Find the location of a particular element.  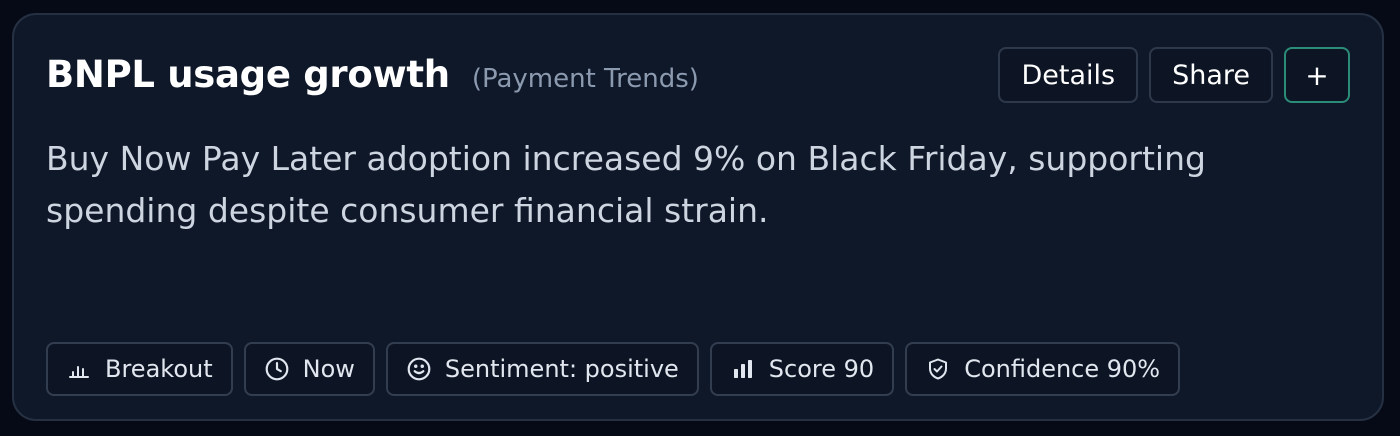

bar-chart-small-icon is located at coordinates (79, 369).